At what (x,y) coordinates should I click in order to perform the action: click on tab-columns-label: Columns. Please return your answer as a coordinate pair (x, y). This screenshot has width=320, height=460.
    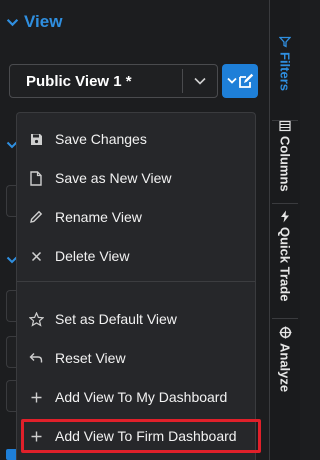
    Looking at the image, I should click on (285, 164).